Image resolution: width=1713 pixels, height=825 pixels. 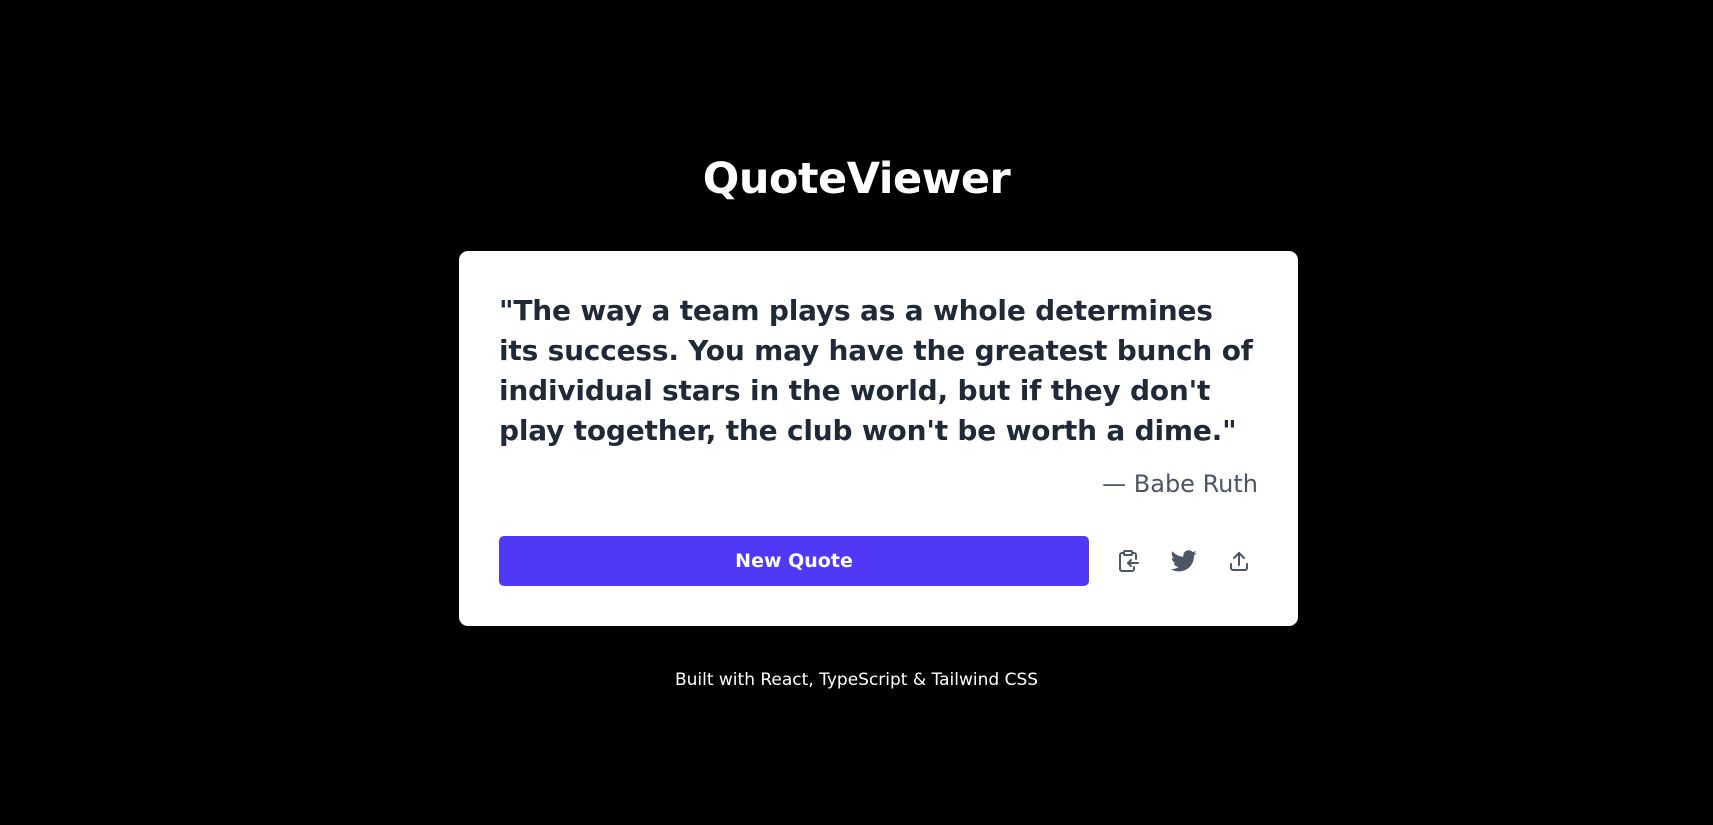 I want to click on share-quote-button, so click(x=1239, y=561).